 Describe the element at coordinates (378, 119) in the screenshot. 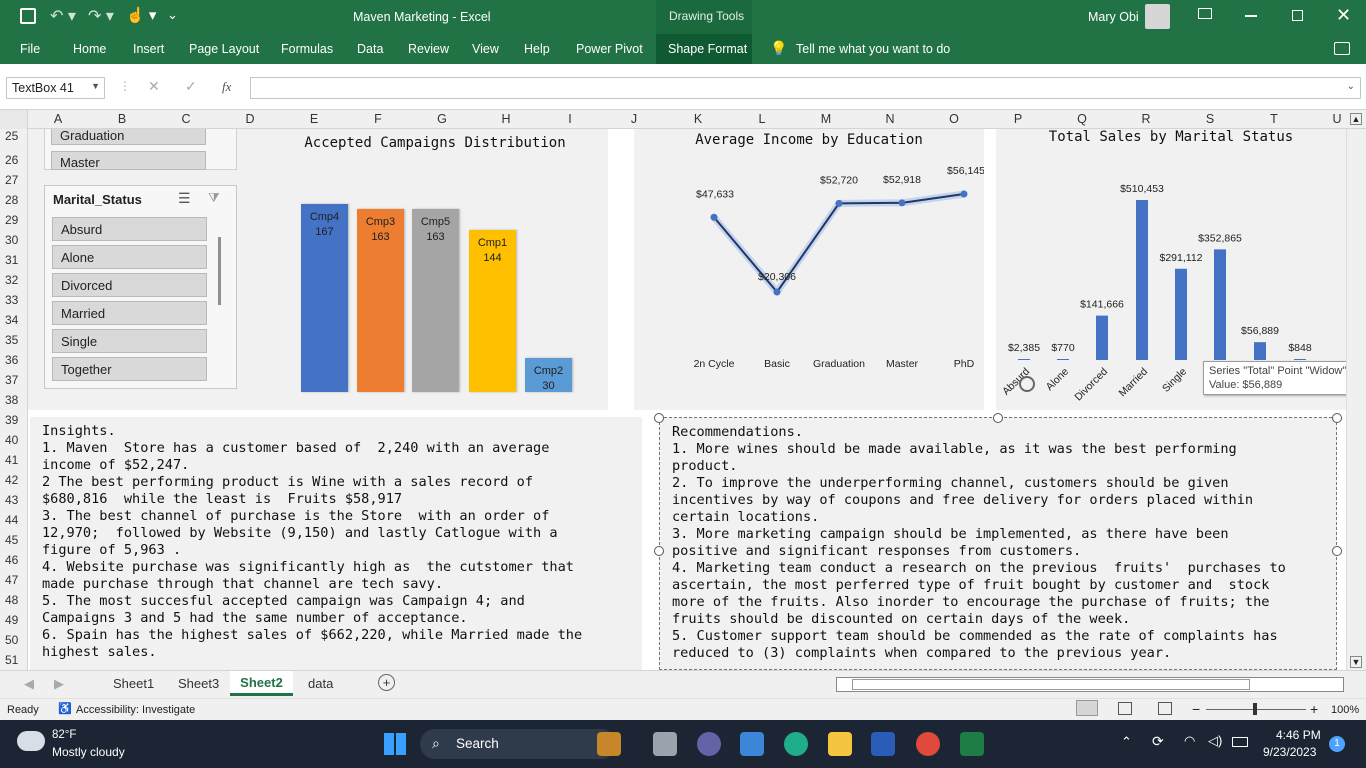

I see `col-header: F` at that location.